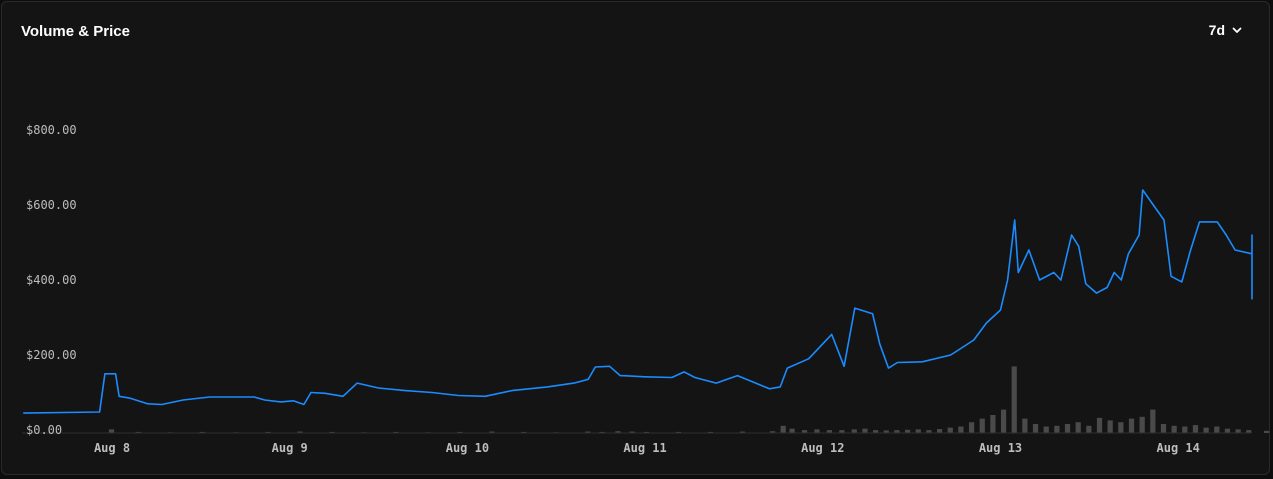  I want to click on x-axis-ticks: Aug 8 Aug 9 Aug 10 Aug 11 Aug 12 Aug 13 Aug 14, so click(647, 448).